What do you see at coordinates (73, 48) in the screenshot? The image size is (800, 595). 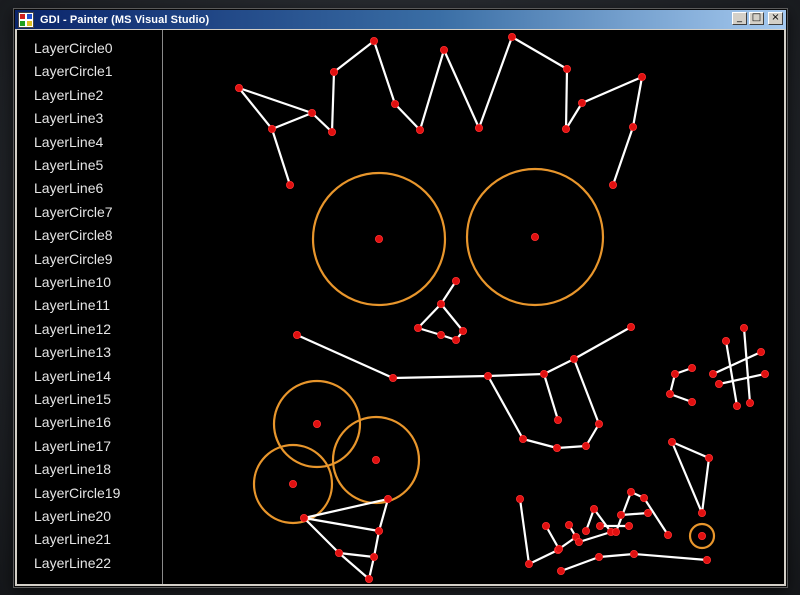 I see `layer-list-item: LayerCircle0` at bounding box center [73, 48].